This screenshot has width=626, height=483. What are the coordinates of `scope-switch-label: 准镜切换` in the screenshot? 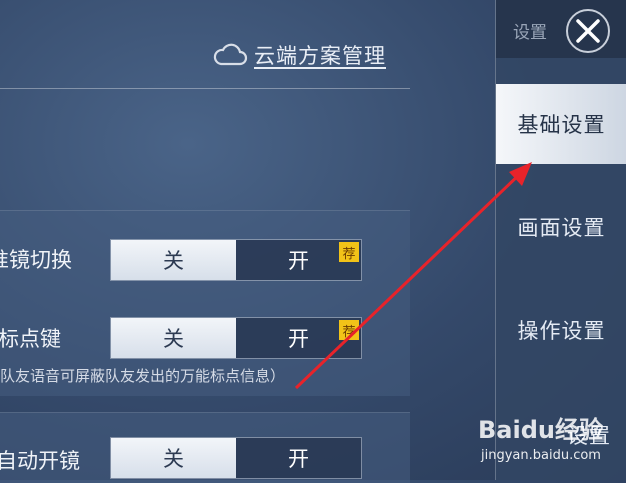 It's located at (36, 260).